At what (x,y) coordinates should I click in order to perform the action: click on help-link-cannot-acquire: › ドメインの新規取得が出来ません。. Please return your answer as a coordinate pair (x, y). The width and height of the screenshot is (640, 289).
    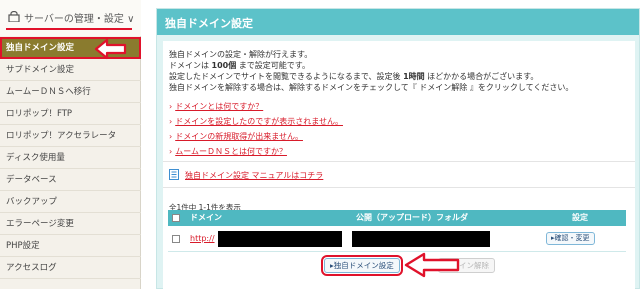
    Looking at the image, I should click on (236, 136).